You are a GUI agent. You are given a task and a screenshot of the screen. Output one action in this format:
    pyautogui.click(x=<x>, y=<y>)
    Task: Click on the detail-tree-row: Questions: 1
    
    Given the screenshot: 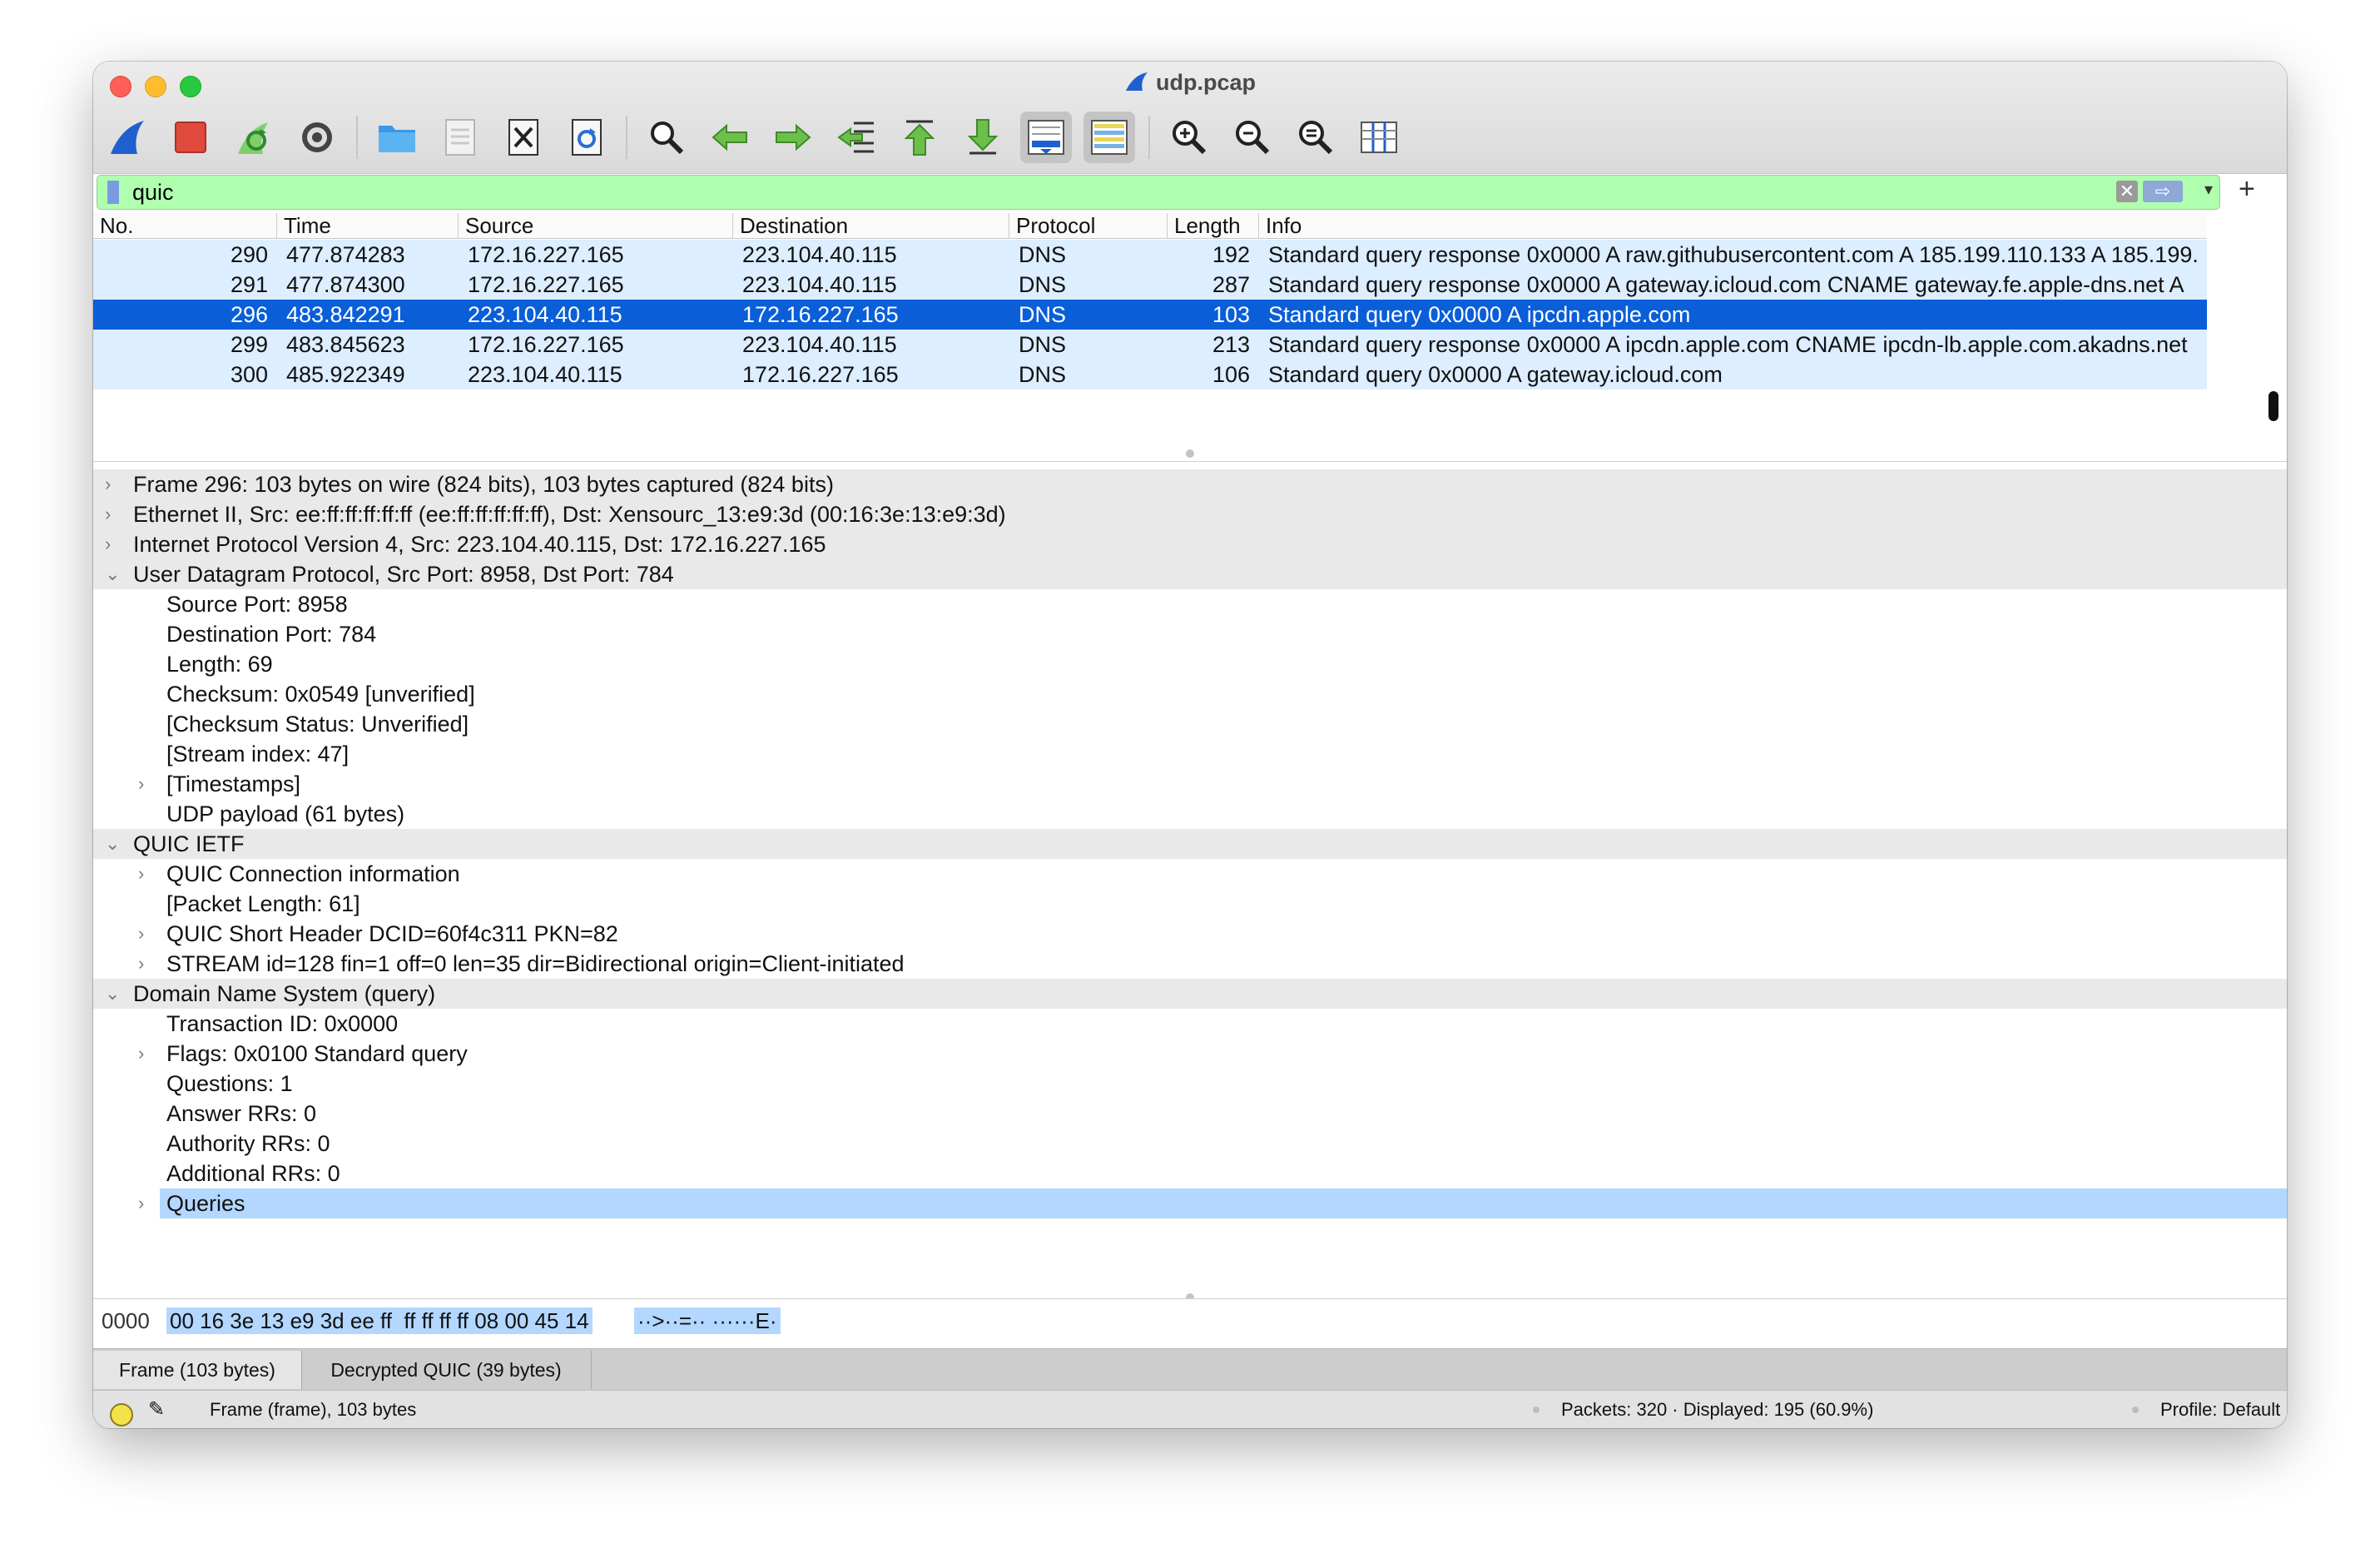 What is the action you would take?
    pyautogui.click(x=1190, y=1084)
    